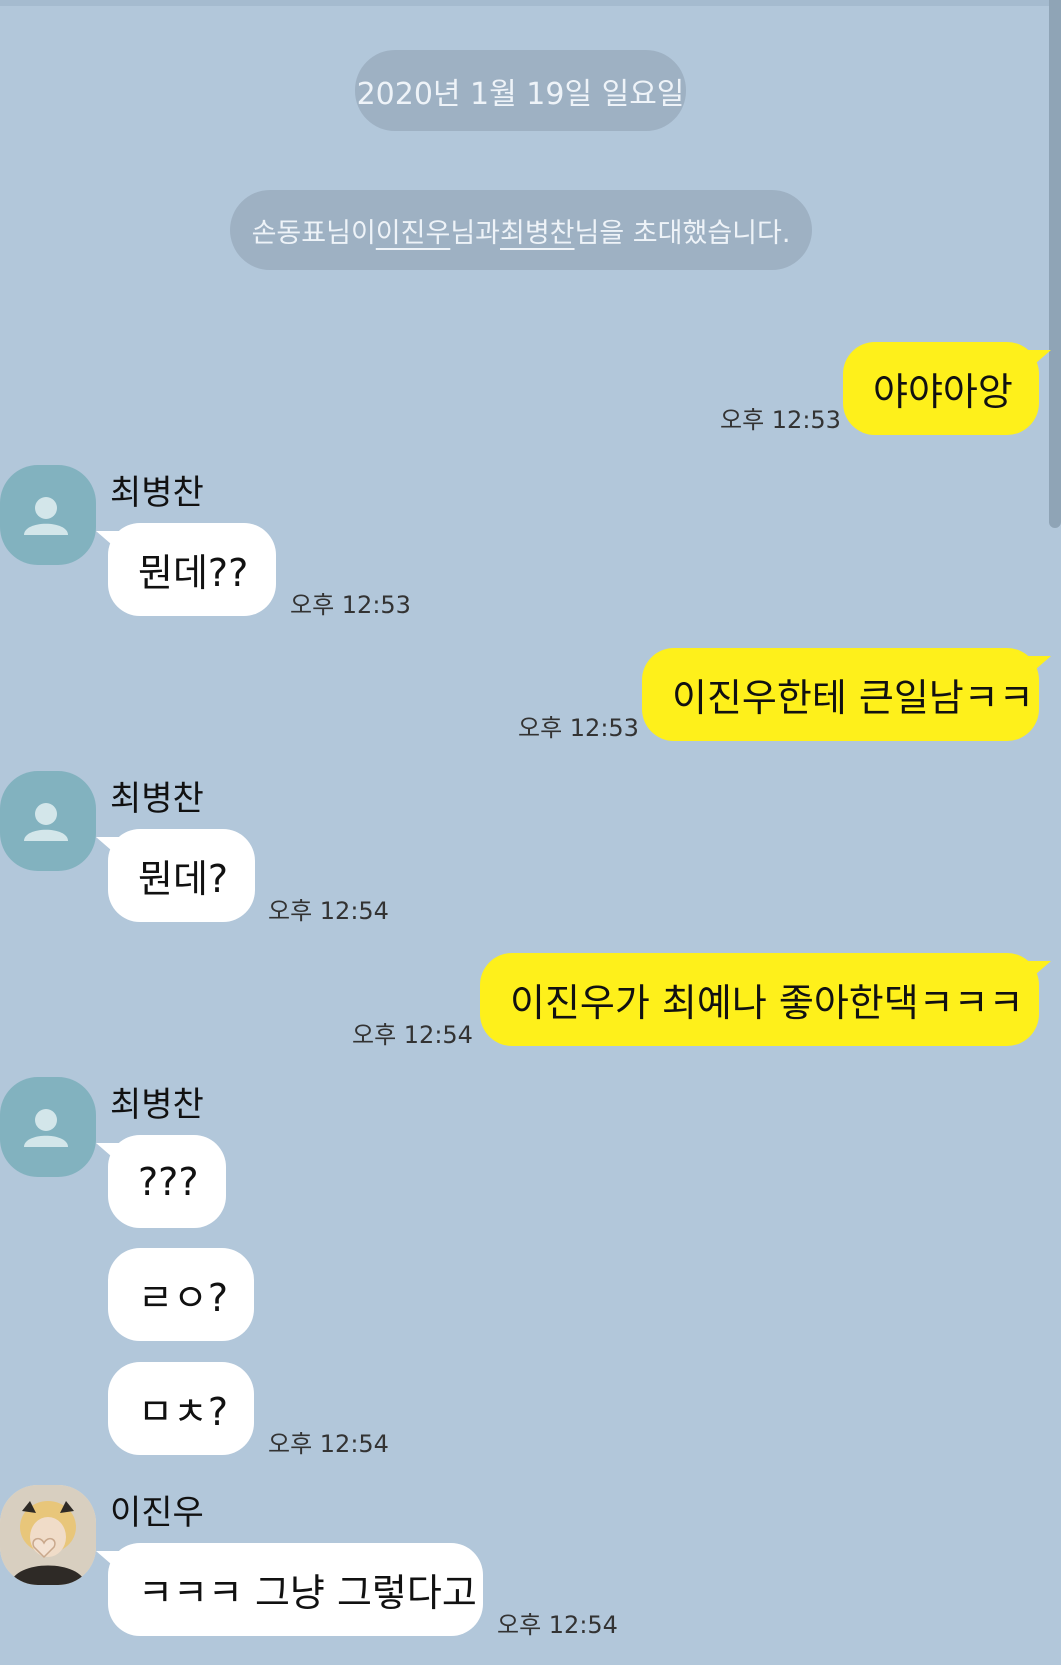 This screenshot has height=1665, width=1061. Describe the element at coordinates (193, 573) in the screenshot. I see `message-text: 뭔데??` at that location.